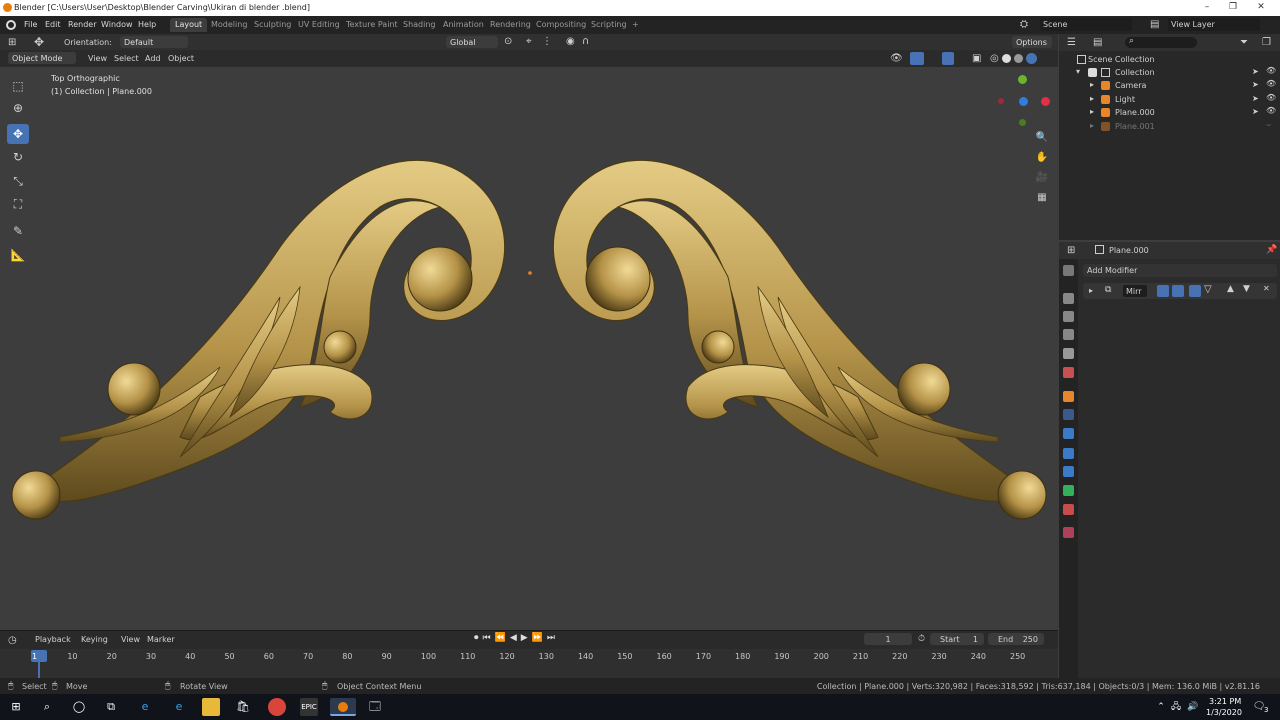 This screenshot has height=720, width=1280. Describe the element at coordinates (1006, 58) in the screenshot. I see `solid-shading-icon` at that location.